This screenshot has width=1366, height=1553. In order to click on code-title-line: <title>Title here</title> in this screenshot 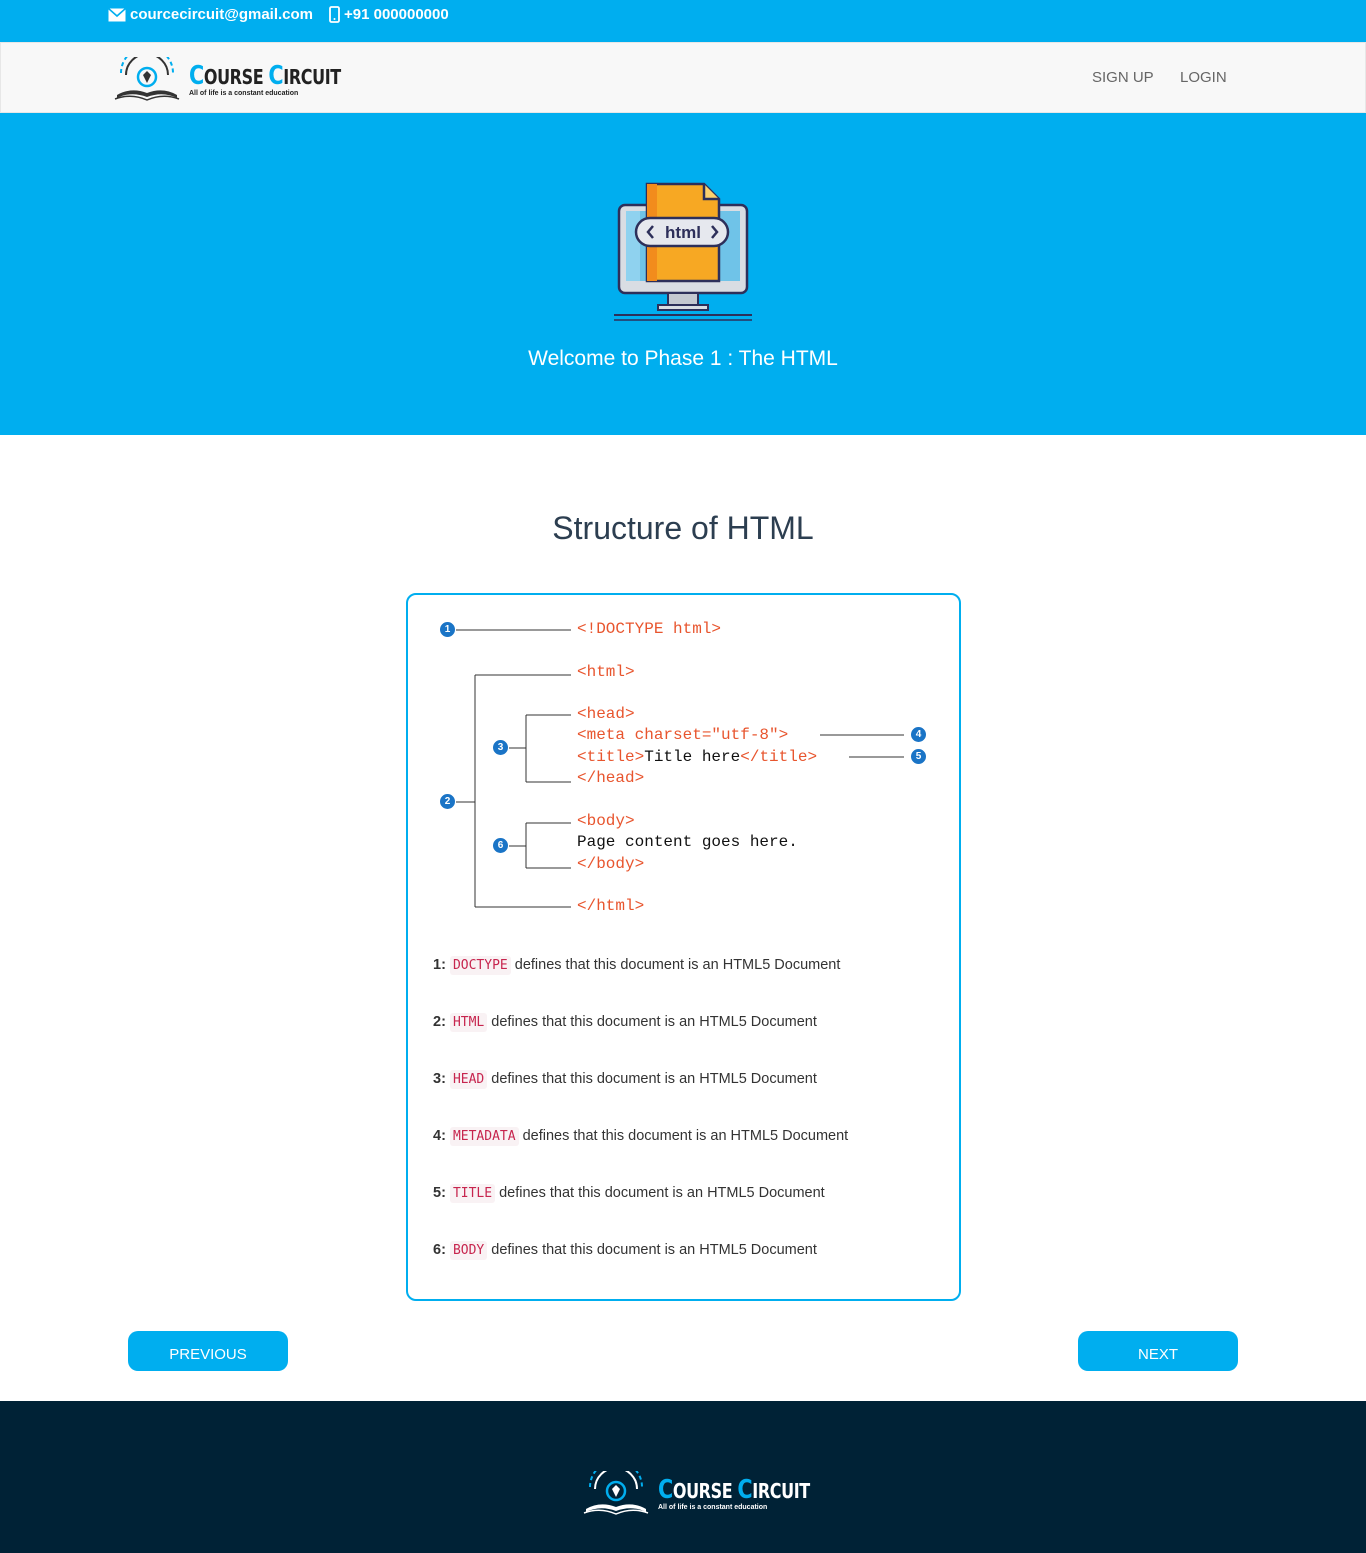, I will do `click(697, 757)`.